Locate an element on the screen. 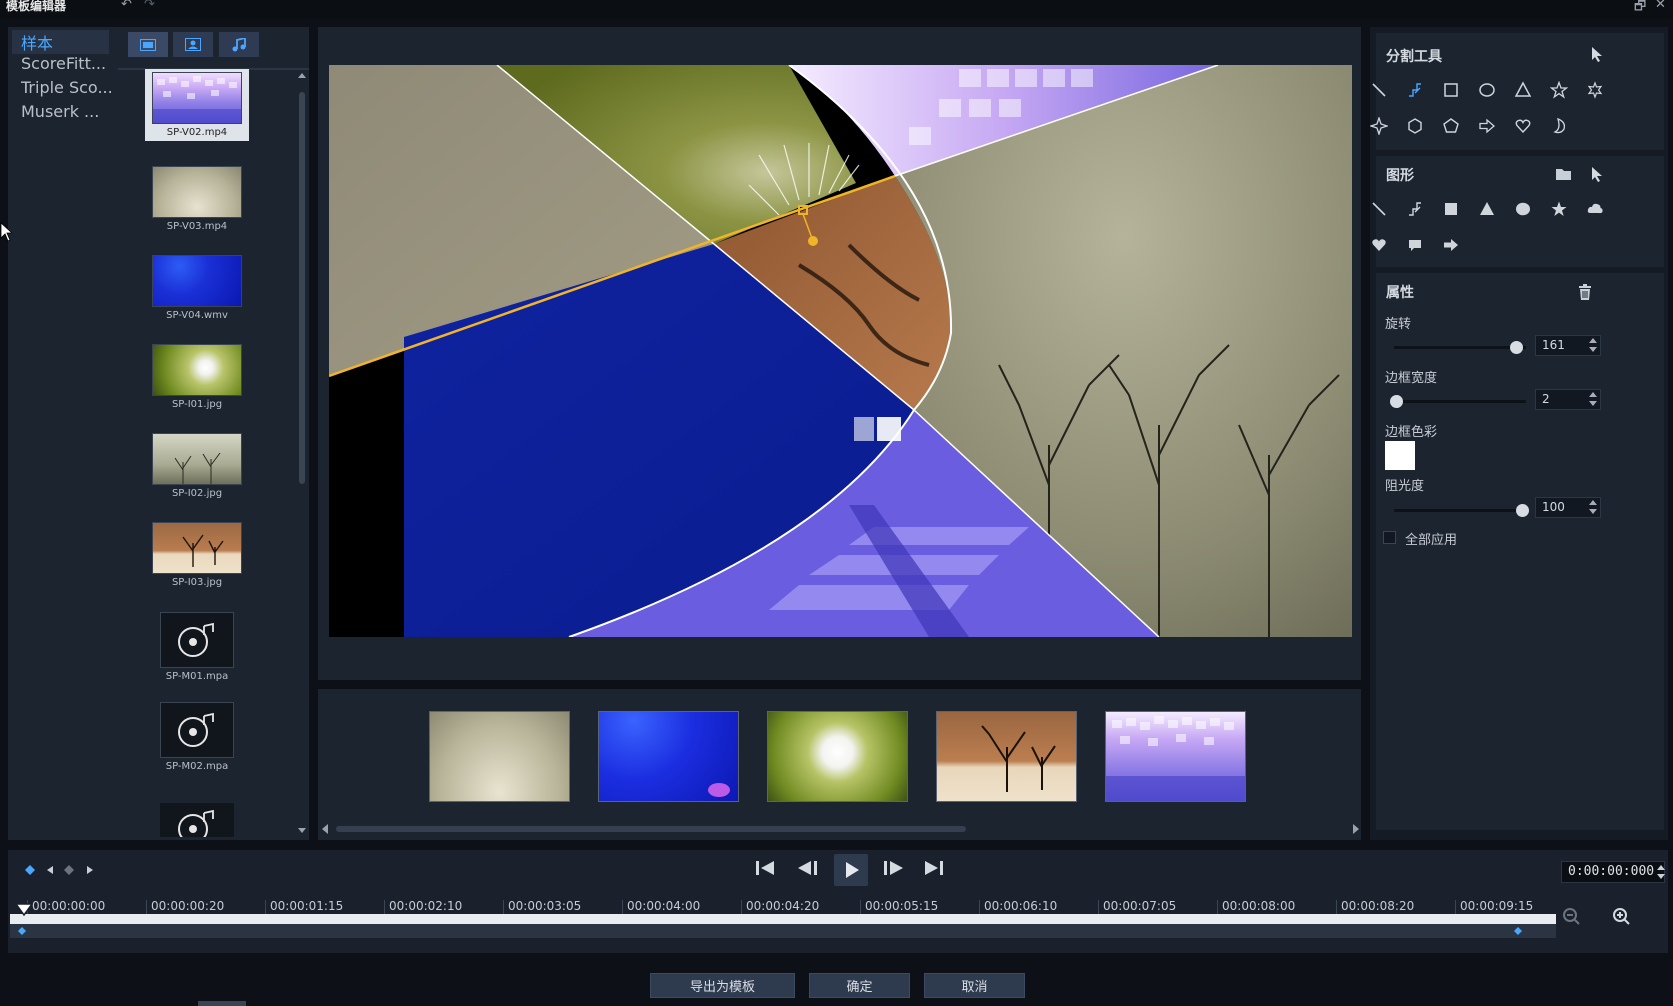 This screenshot has height=1006, width=1673. open-folder-icon is located at coordinates (1564, 174).